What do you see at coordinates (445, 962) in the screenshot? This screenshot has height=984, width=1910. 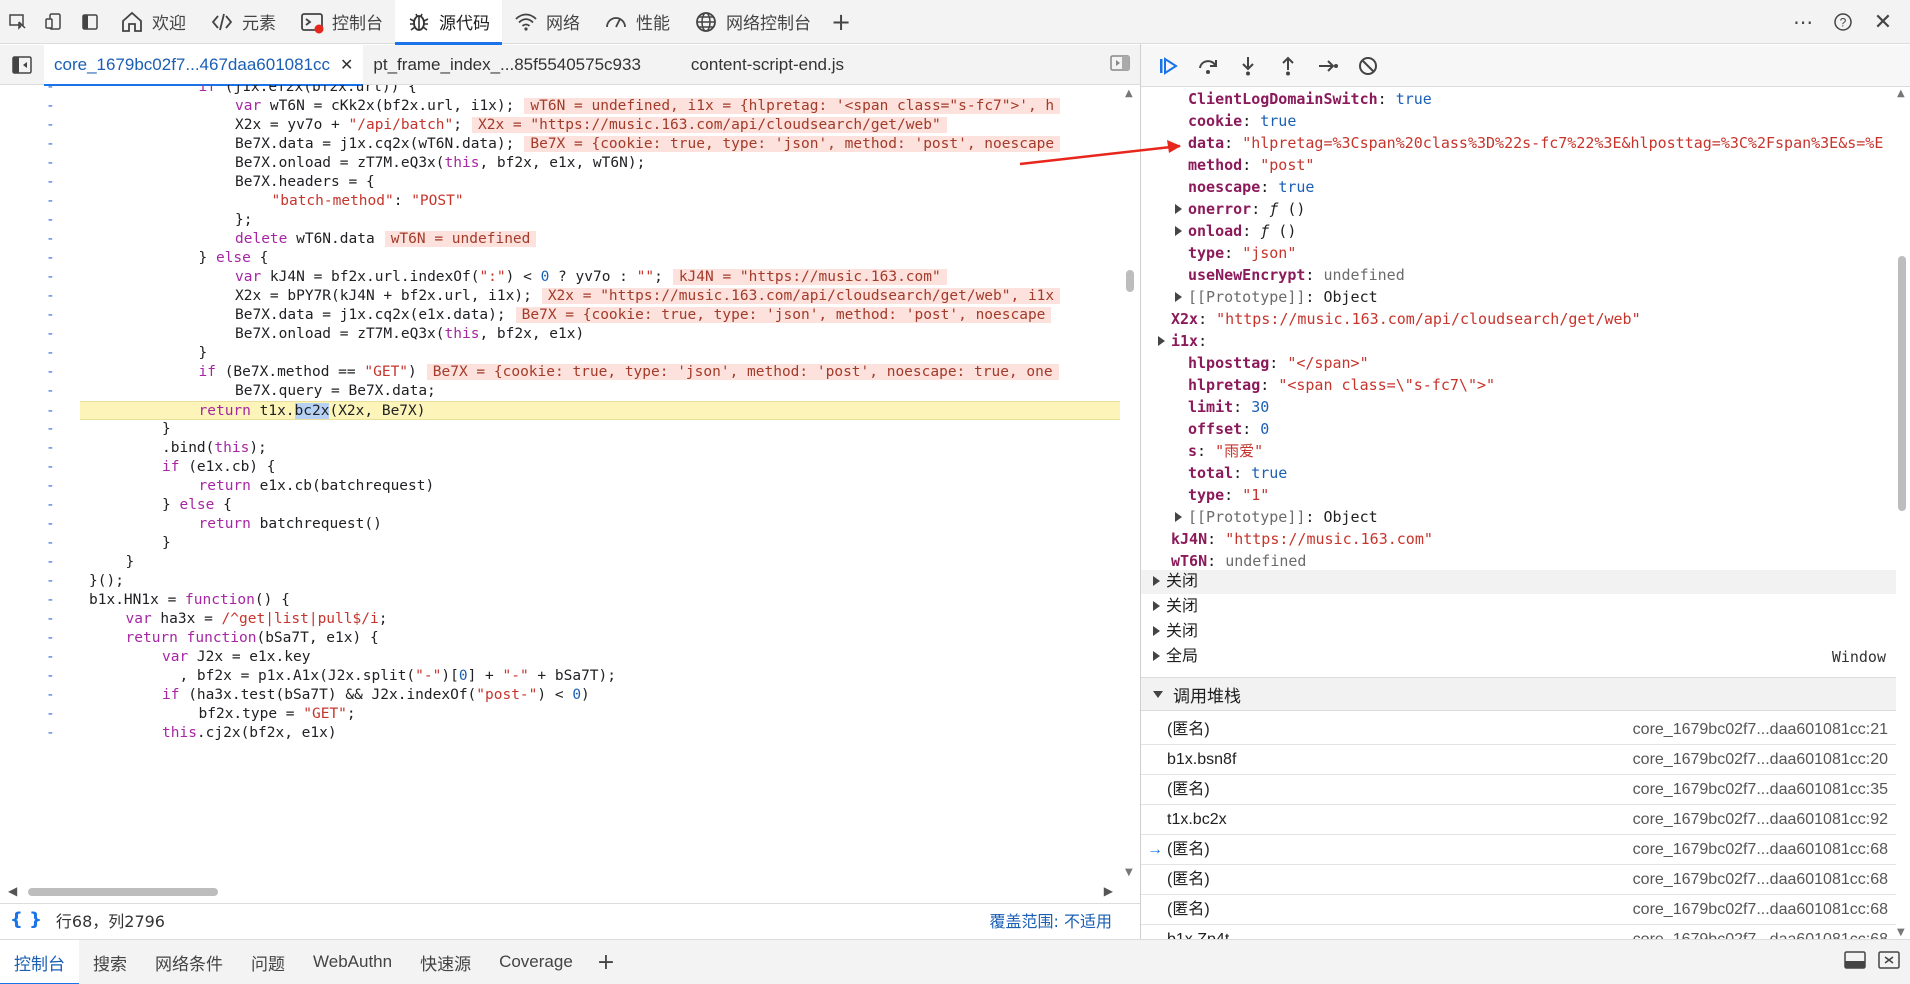 I see `drawer-tab: 快速源` at bounding box center [445, 962].